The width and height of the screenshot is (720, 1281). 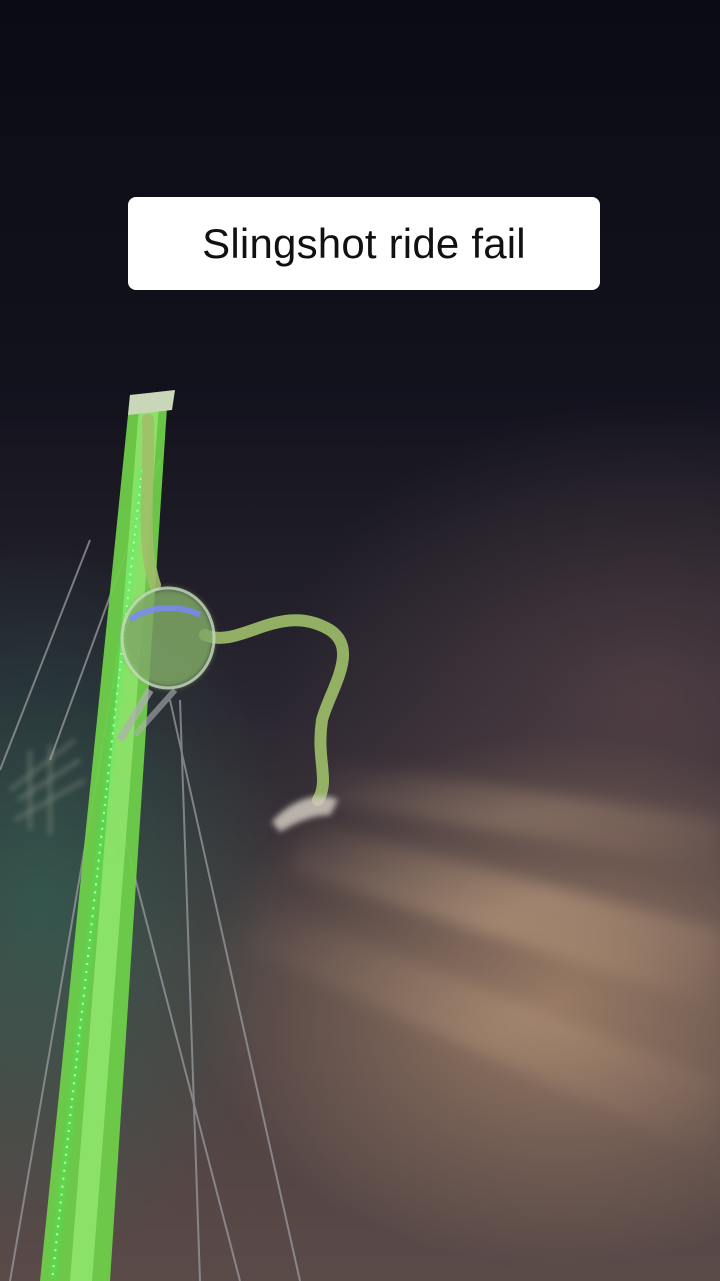 I want to click on ride-tower, so click(x=107, y=835).